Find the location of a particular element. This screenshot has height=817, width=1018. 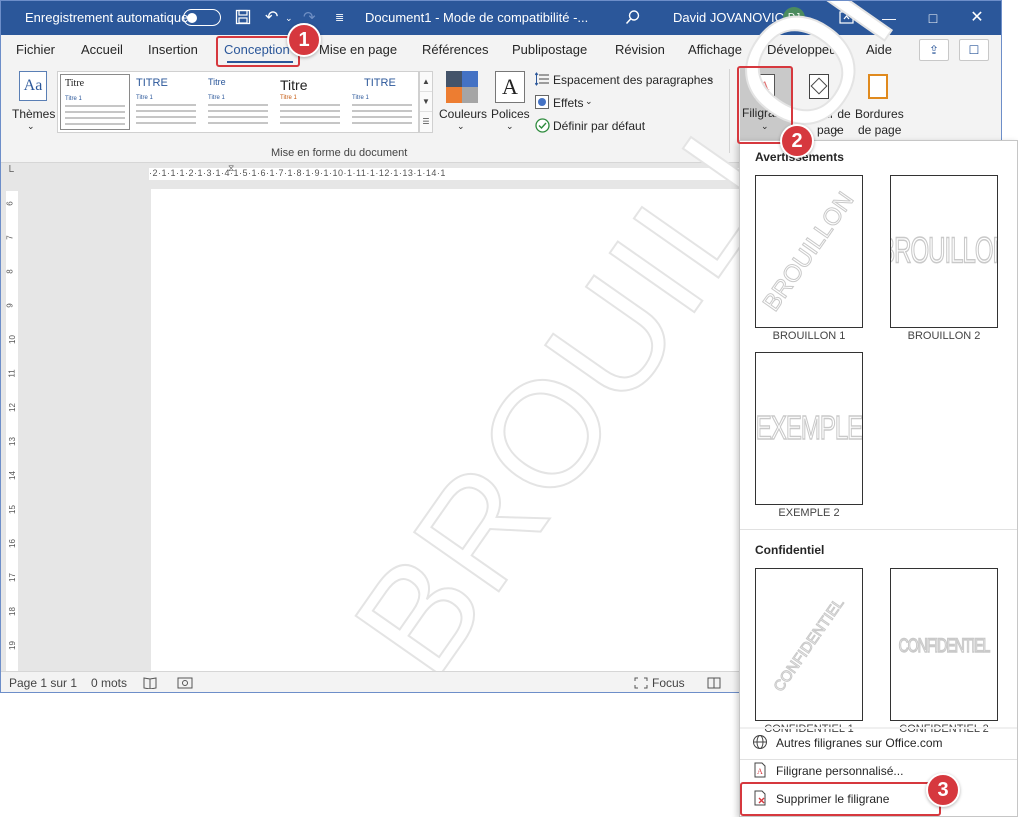

proofing-icon is located at coordinates (150, 682).